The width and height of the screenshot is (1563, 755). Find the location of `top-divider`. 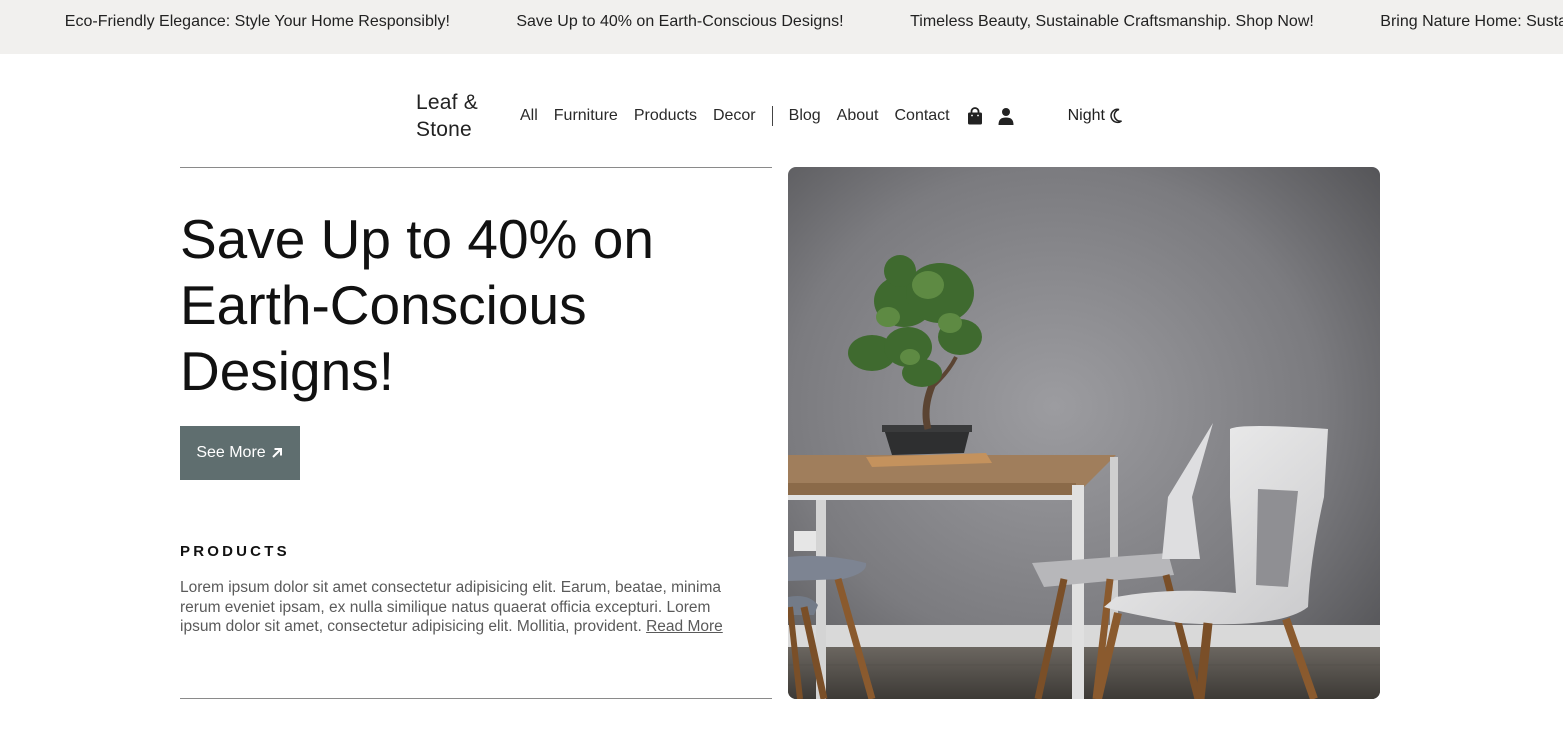

top-divider is located at coordinates (476, 167).